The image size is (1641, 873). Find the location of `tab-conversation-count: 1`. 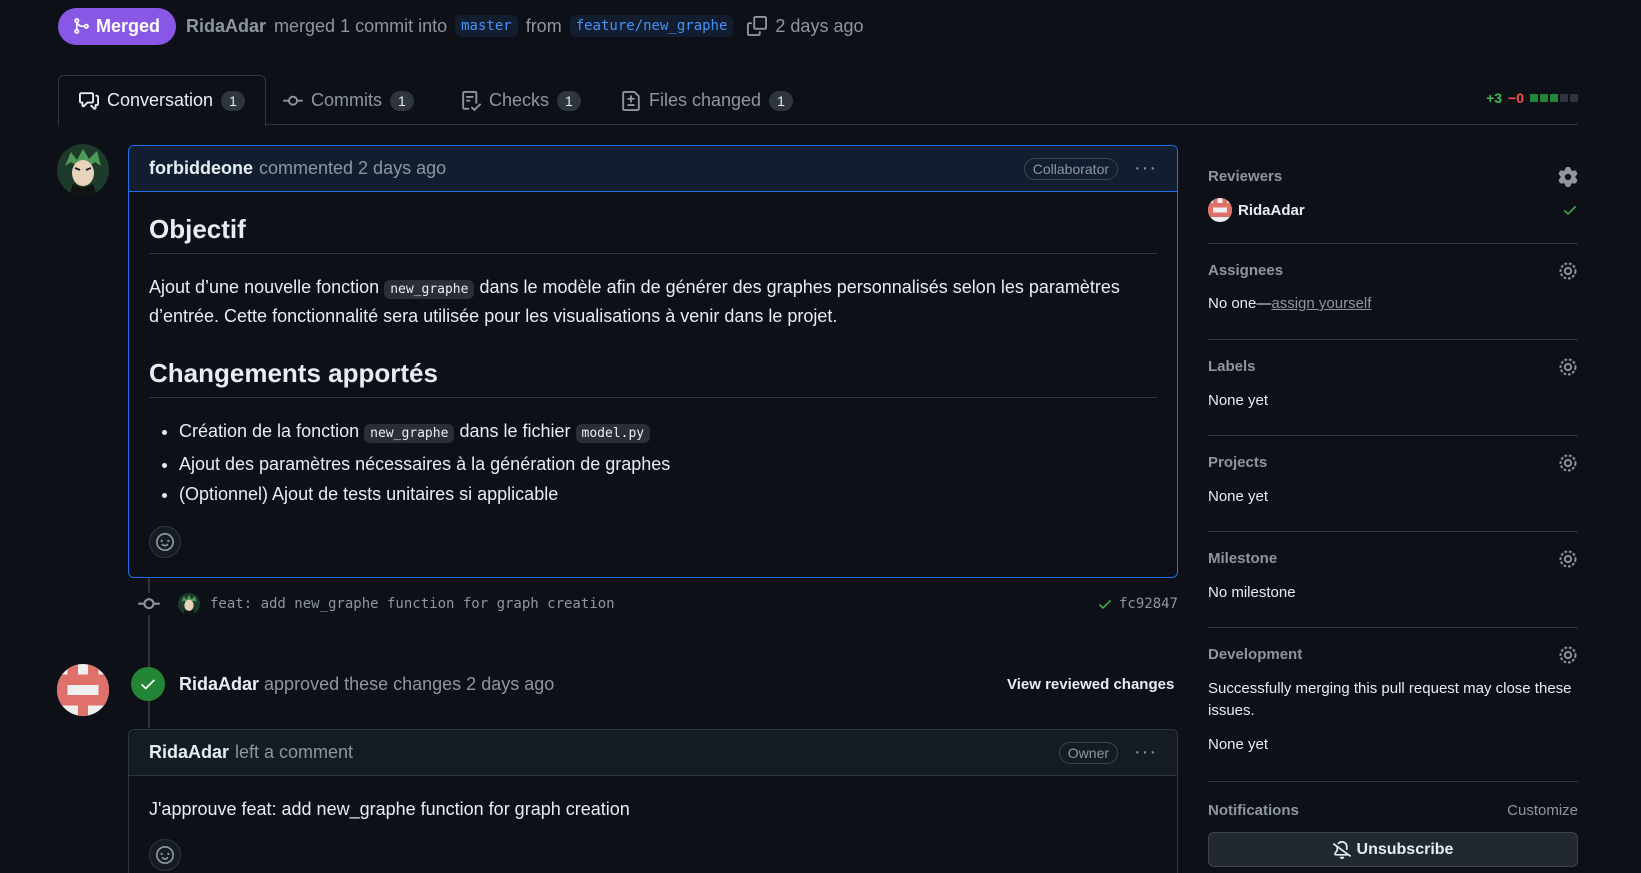

tab-conversation-count: 1 is located at coordinates (233, 100).